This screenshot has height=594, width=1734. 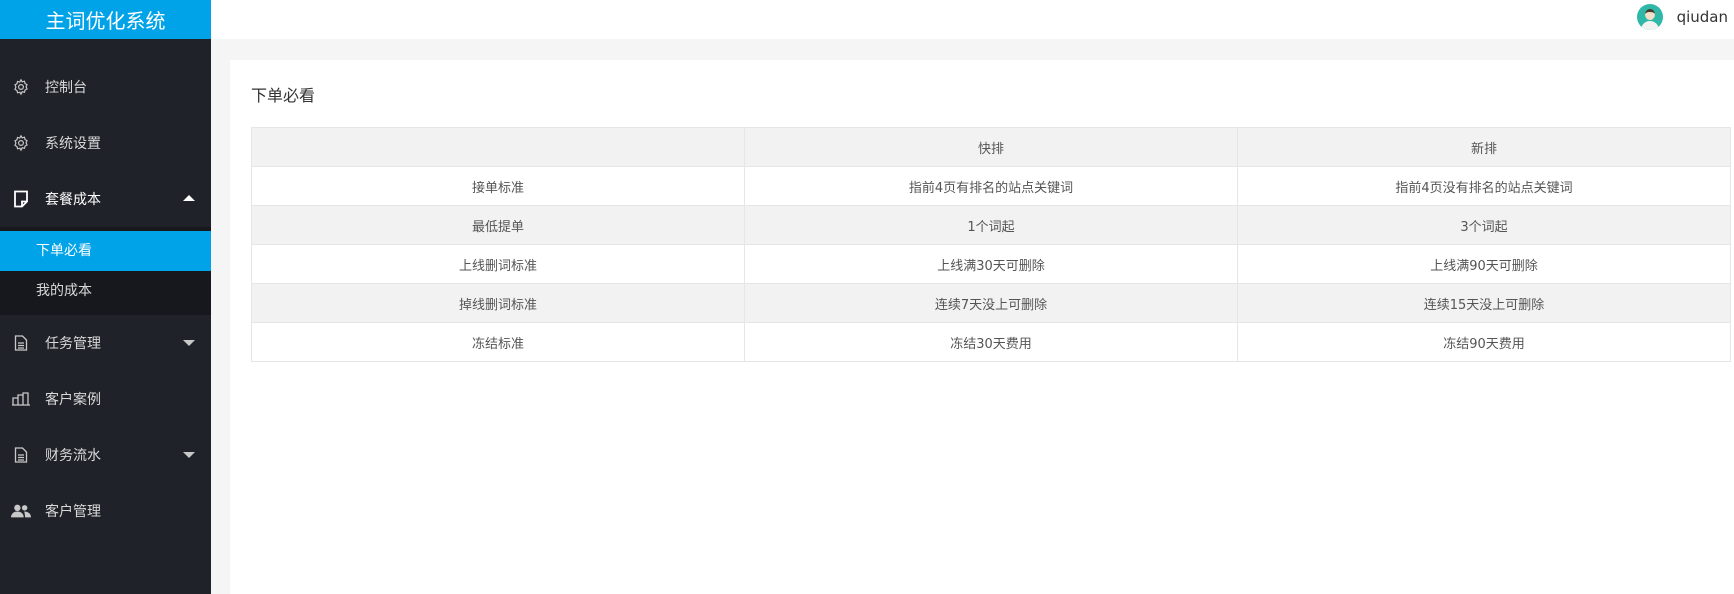 I want to click on table-row: 接单标准 指前4页有排名的站点关键词 指前4页没有排名的站点关键词, so click(x=991, y=186).